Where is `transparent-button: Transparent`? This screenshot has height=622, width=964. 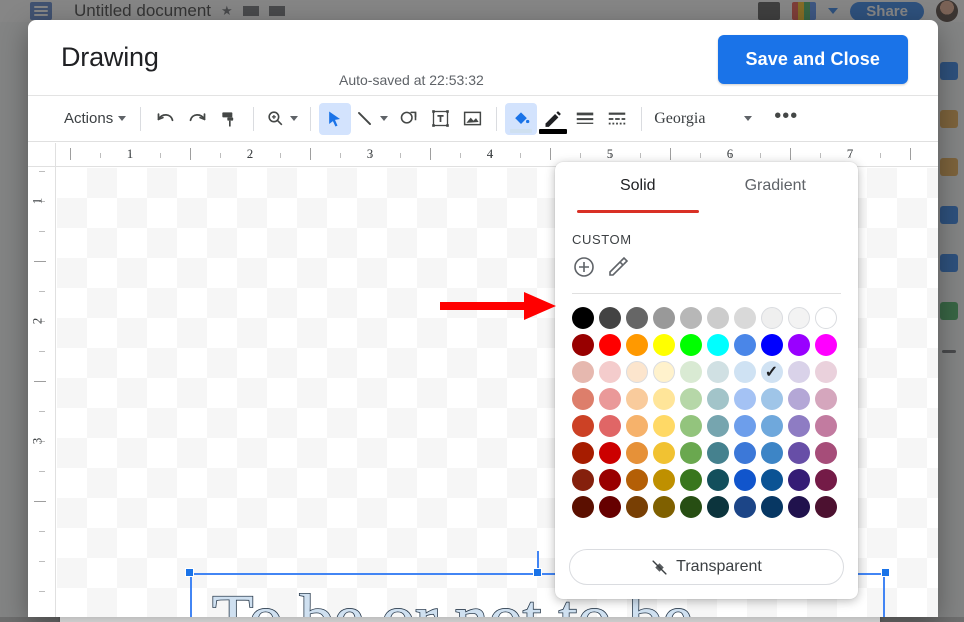 transparent-button: Transparent is located at coordinates (706, 567).